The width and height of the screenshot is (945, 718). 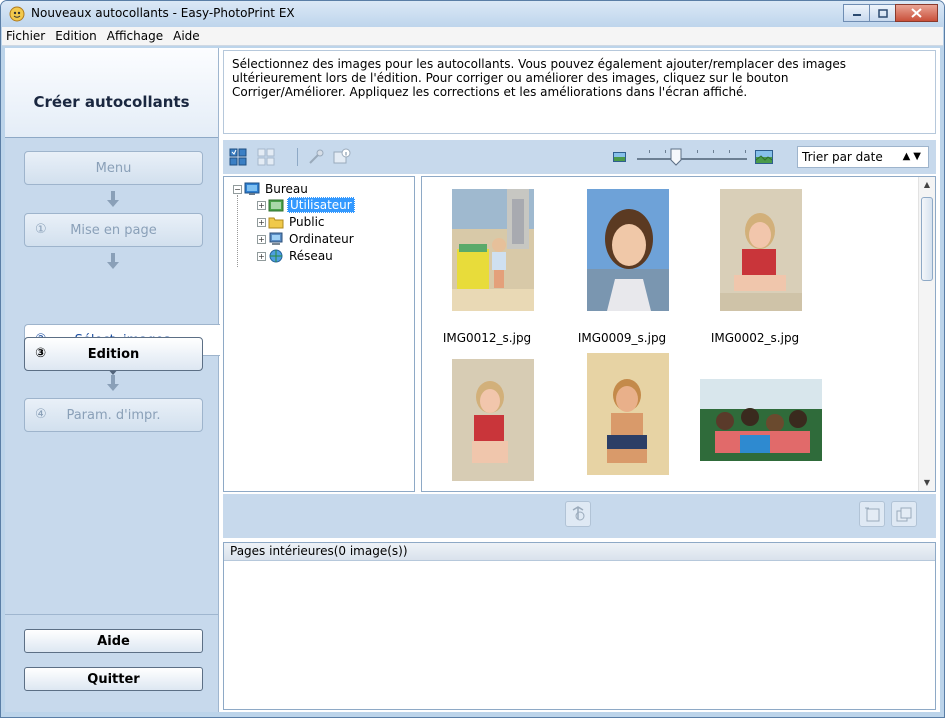 What do you see at coordinates (342, 157) in the screenshot?
I see `image-info-icon` at bounding box center [342, 157].